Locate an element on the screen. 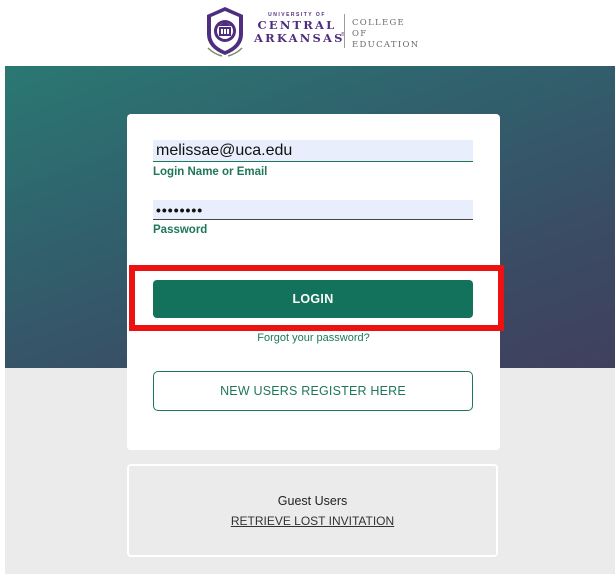 This screenshot has width=615, height=574. logo-divider is located at coordinates (344, 31).